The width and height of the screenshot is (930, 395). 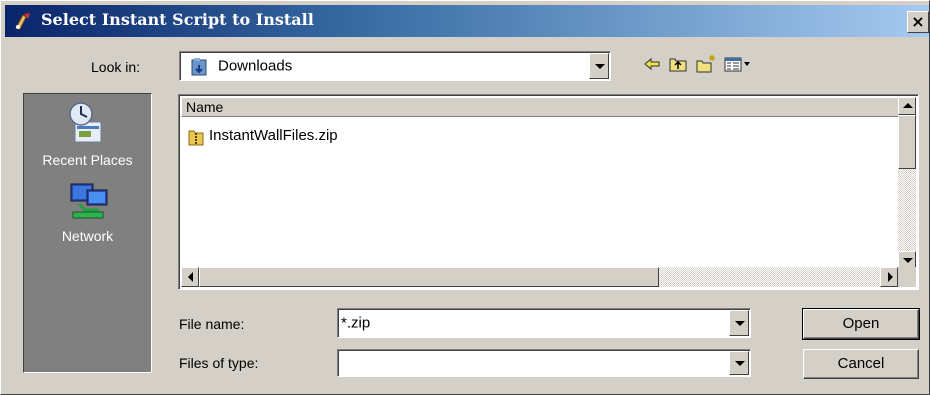 What do you see at coordinates (907, 142) in the screenshot?
I see `vertical-scroll-thumb` at bounding box center [907, 142].